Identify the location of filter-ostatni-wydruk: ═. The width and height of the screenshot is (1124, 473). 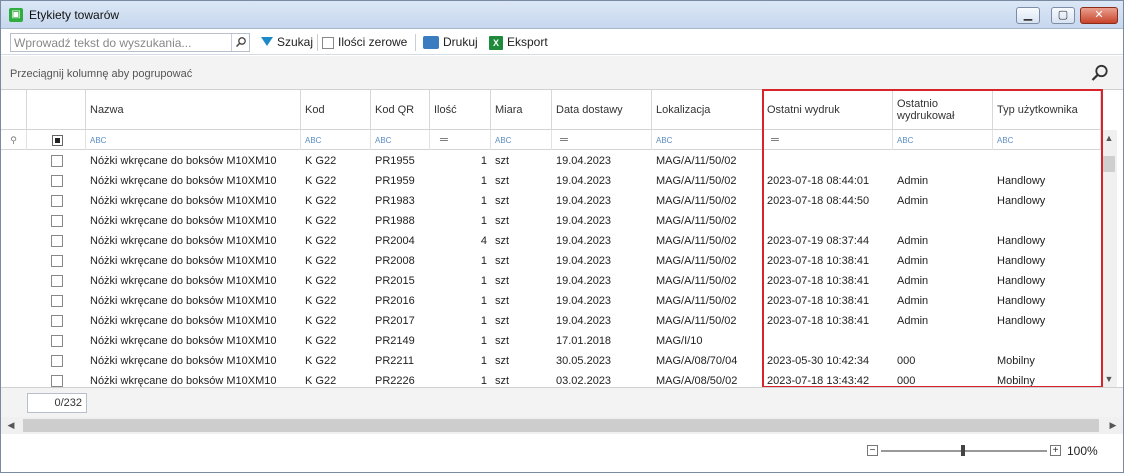
(828, 140).